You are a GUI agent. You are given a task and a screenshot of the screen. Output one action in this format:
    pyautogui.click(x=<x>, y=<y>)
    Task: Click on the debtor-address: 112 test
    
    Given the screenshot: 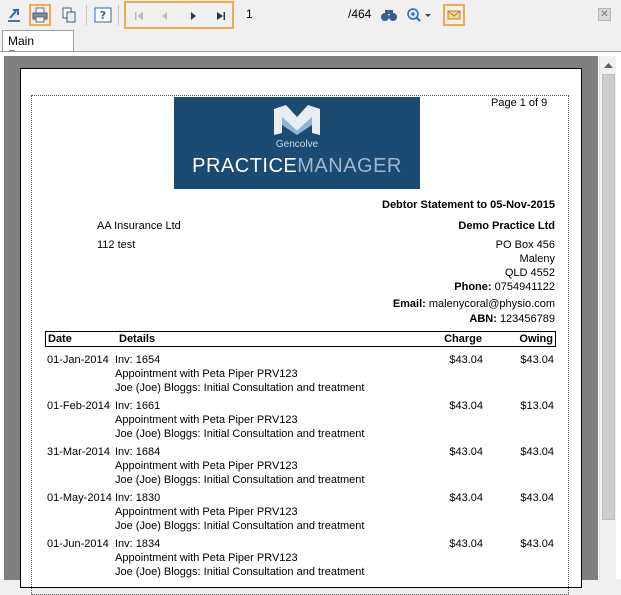 What is the action you would take?
    pyautogui.click(x=116, y=245)
    